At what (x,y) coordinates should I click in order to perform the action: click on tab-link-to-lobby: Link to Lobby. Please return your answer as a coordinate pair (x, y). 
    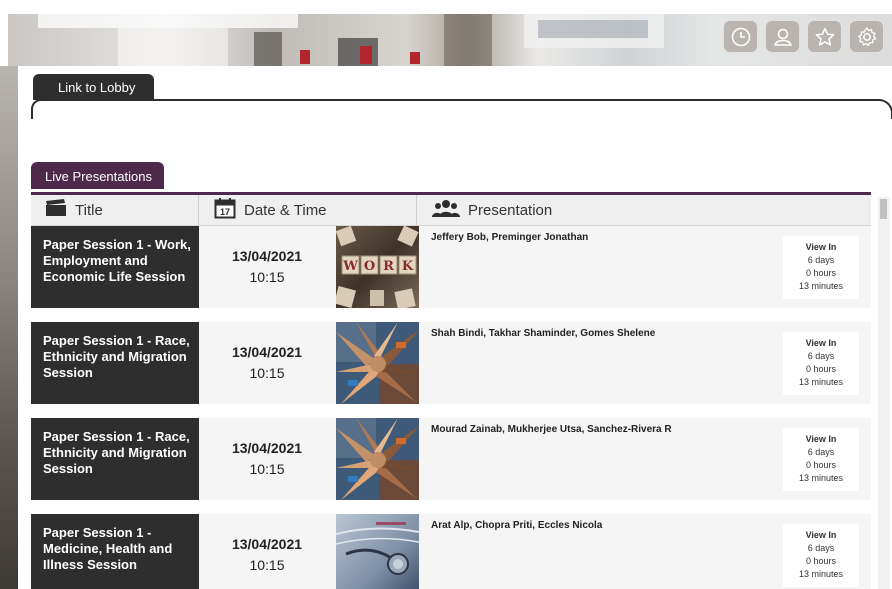
    Looking at the image, I should click on (93, 87).